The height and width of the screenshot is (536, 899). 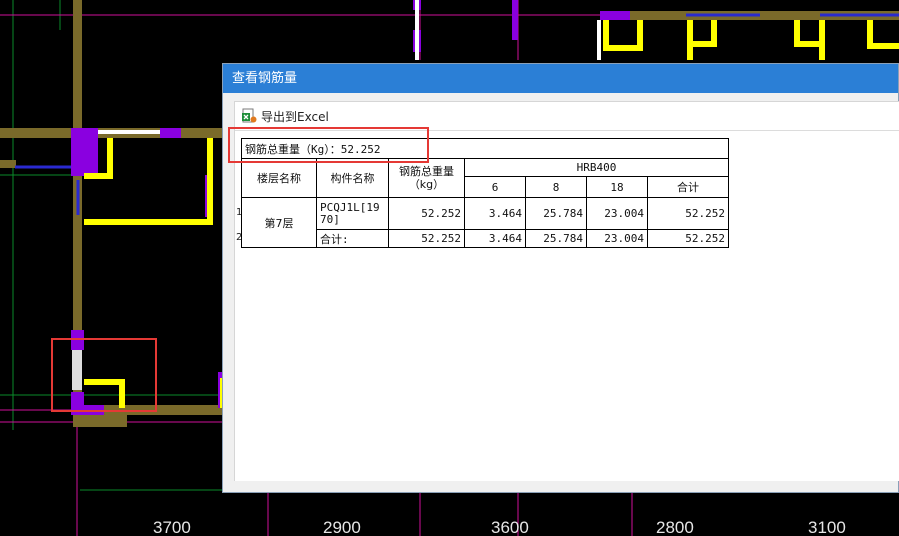 I want to click on component-cell: PCQJ1L[1970], so click(x=352, y=213).